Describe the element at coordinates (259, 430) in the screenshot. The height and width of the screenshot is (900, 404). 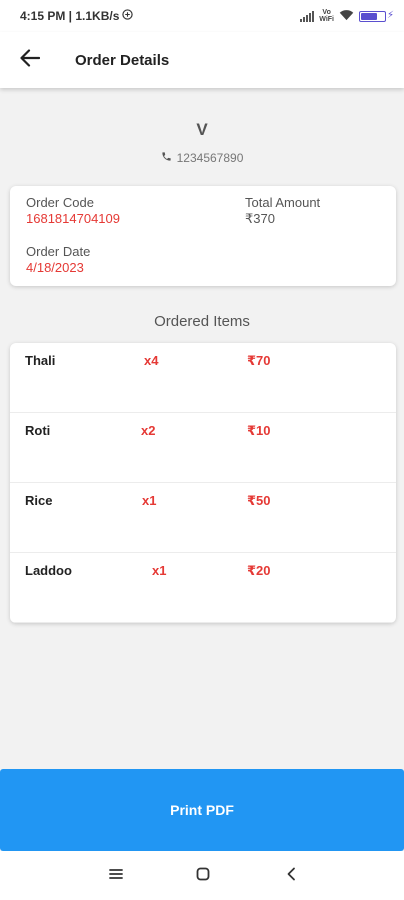
I see `item-price: ₹10` at that location.